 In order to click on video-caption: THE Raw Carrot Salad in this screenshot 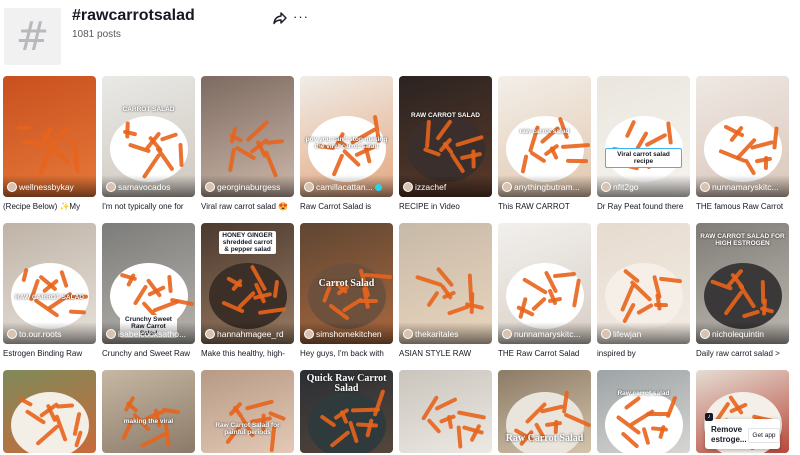, I will do `click(544, 353)`.